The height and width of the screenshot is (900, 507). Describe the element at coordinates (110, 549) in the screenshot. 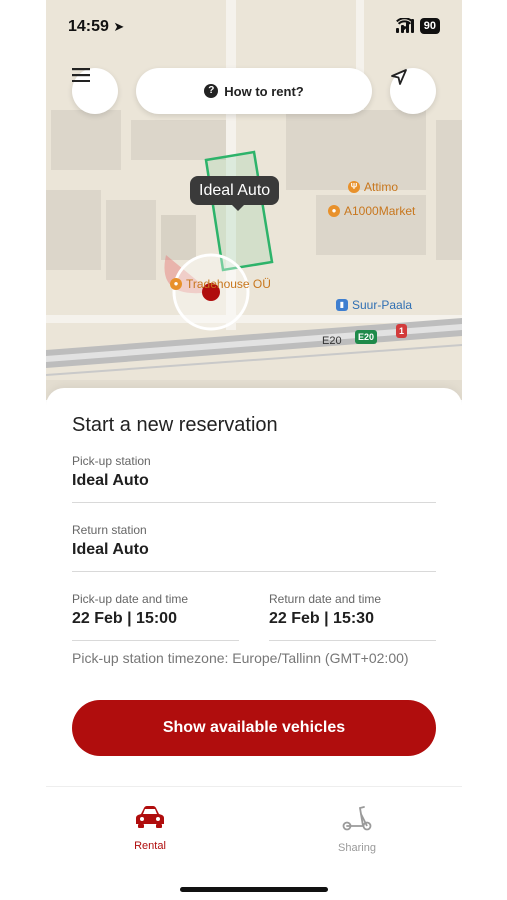

I see `return-station-value: Ideal Auto` at that location.